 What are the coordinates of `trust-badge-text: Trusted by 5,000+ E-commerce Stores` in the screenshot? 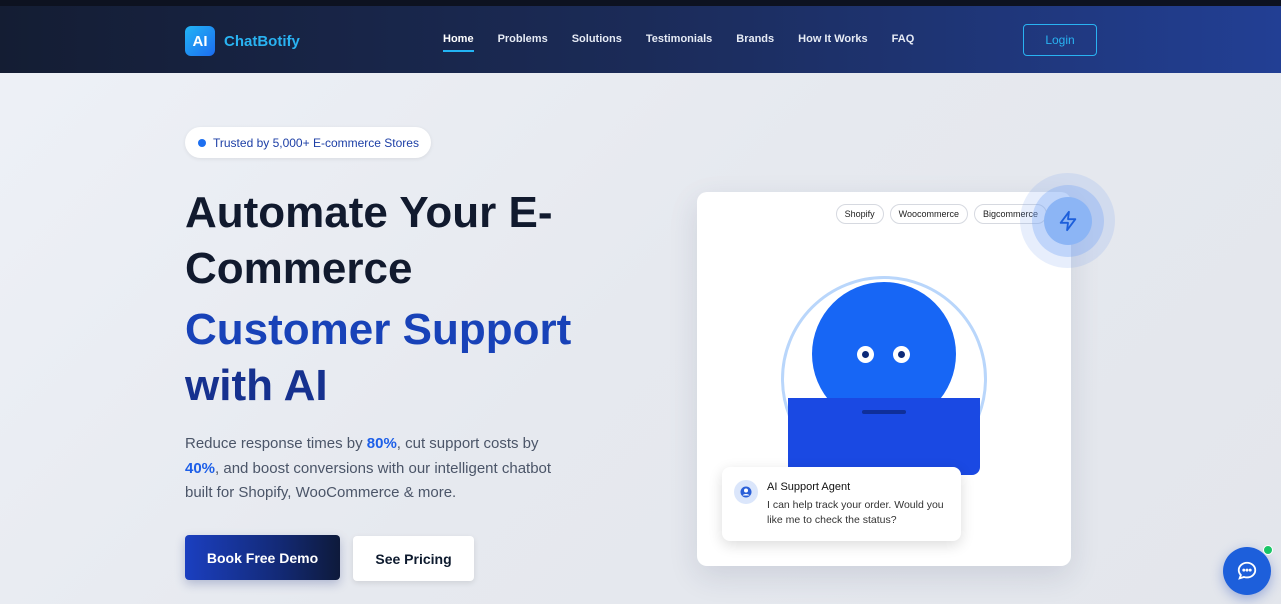 It's located at (316, 142).